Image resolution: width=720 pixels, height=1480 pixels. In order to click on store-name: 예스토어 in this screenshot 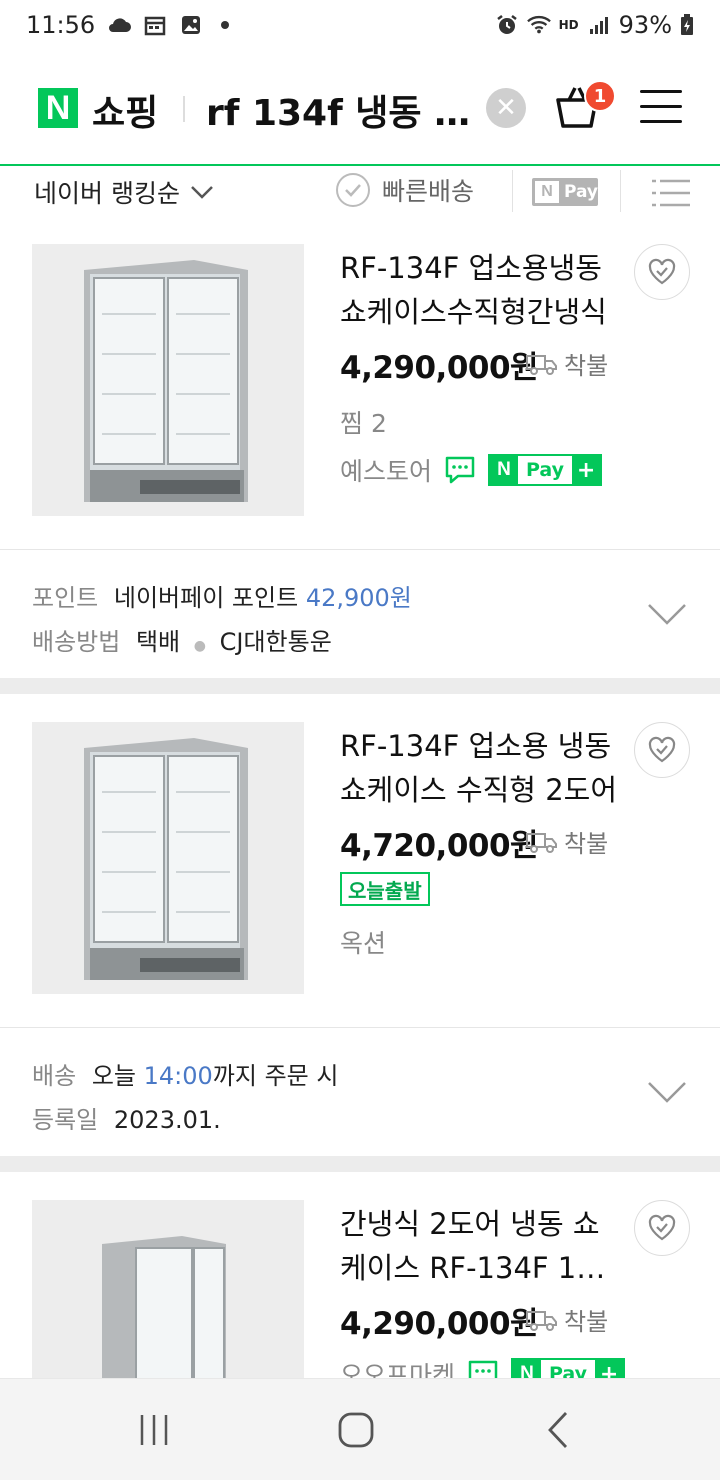, I will do `click(386, 470)`.